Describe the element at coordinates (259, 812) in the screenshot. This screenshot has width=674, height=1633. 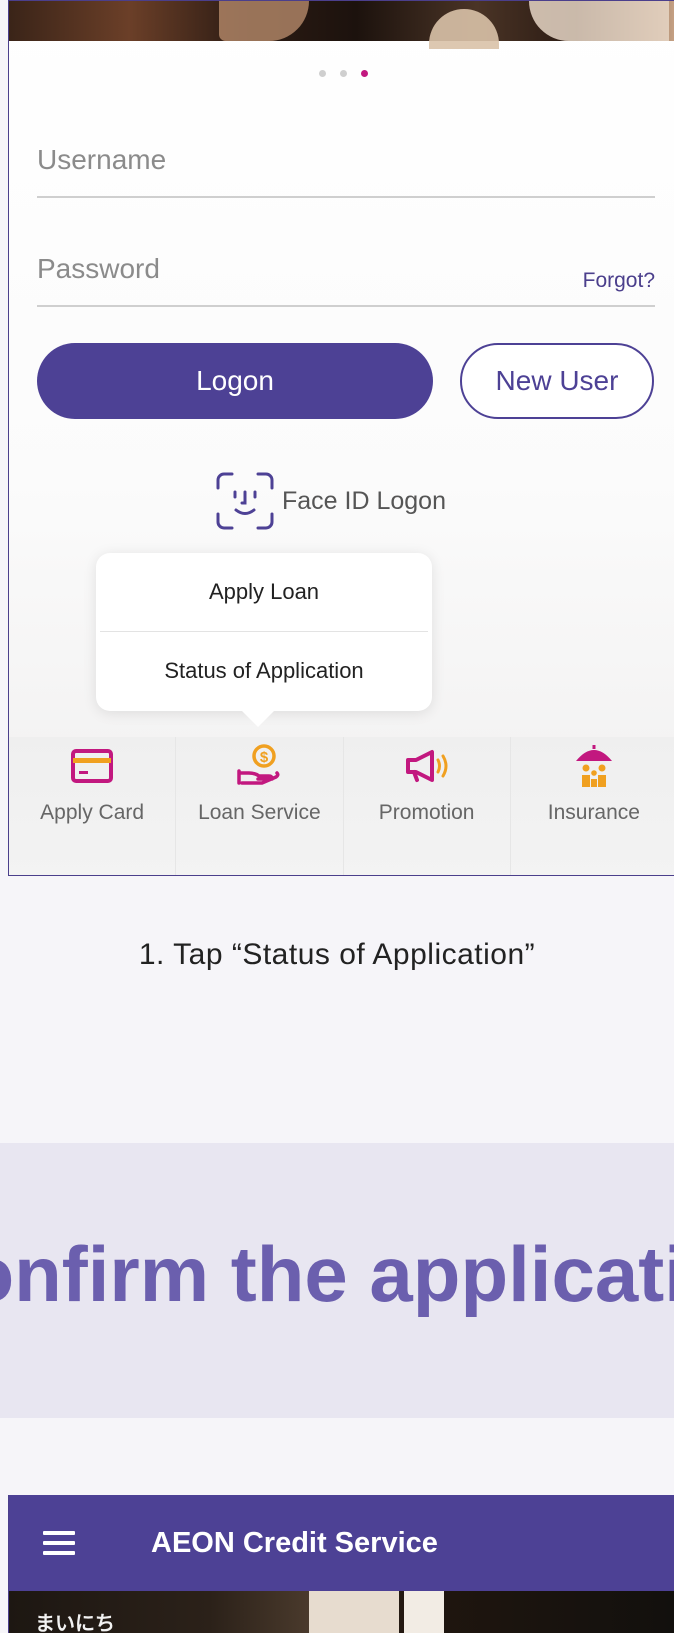
I see `tab-label: Loan Service` at that location.